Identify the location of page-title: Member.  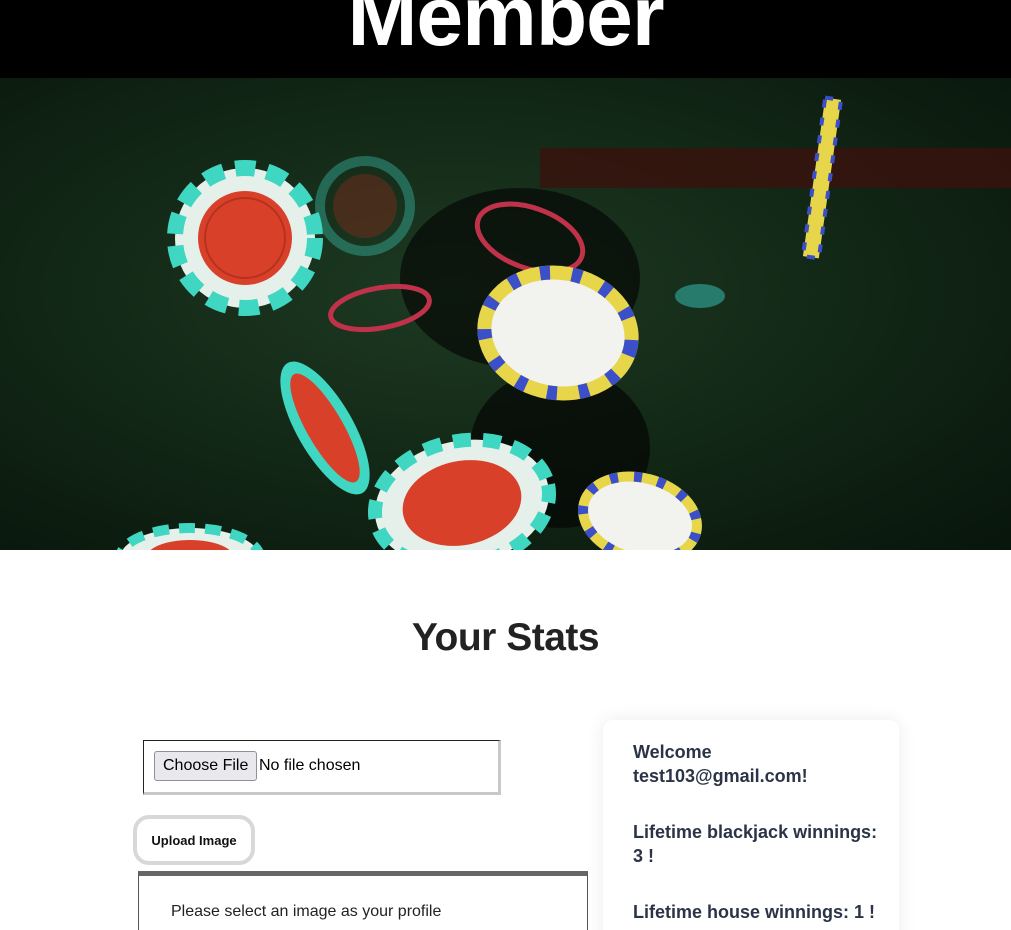
(505, 31).